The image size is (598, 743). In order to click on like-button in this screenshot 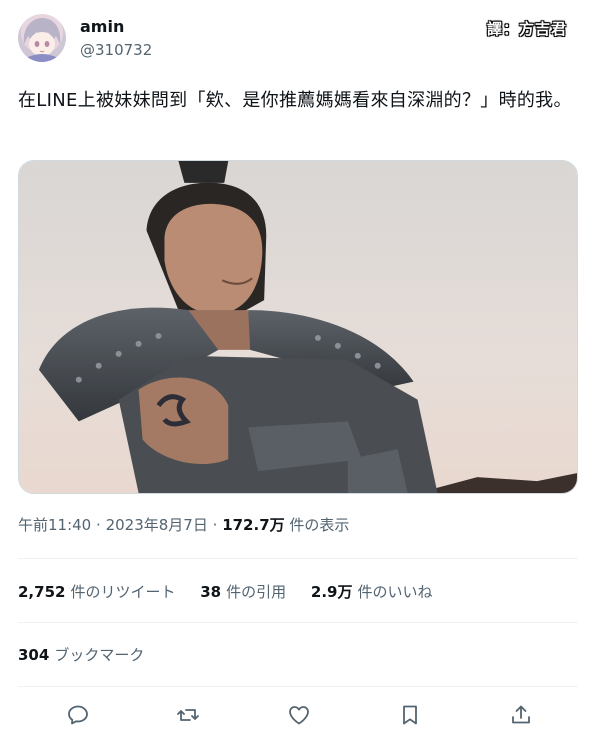, I will do `click(299, 715)`.